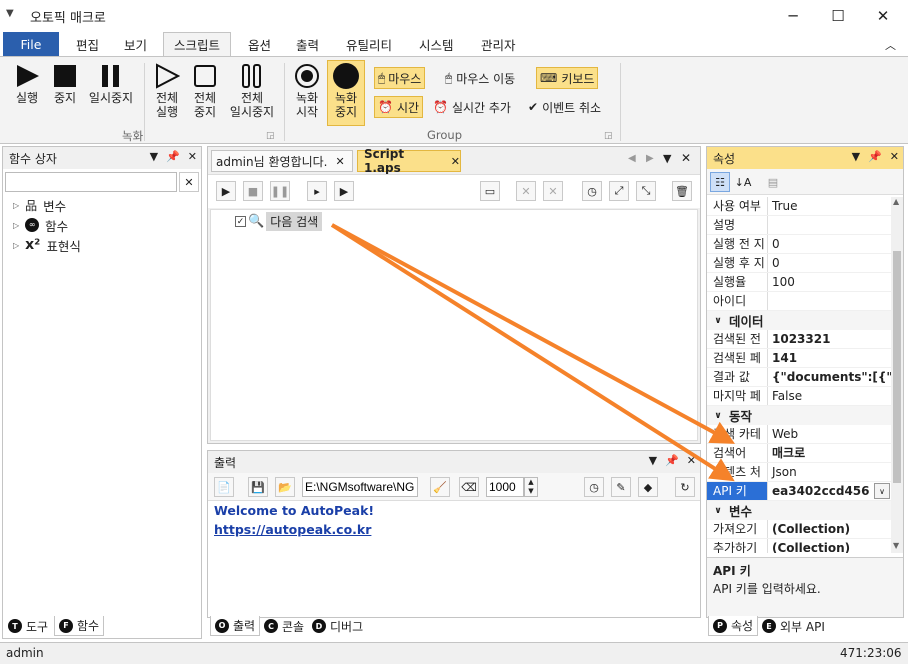 Image resolution: width=908 pixels, height=664 pixels. I want to click on prop-value: 0, so click(829, 263).